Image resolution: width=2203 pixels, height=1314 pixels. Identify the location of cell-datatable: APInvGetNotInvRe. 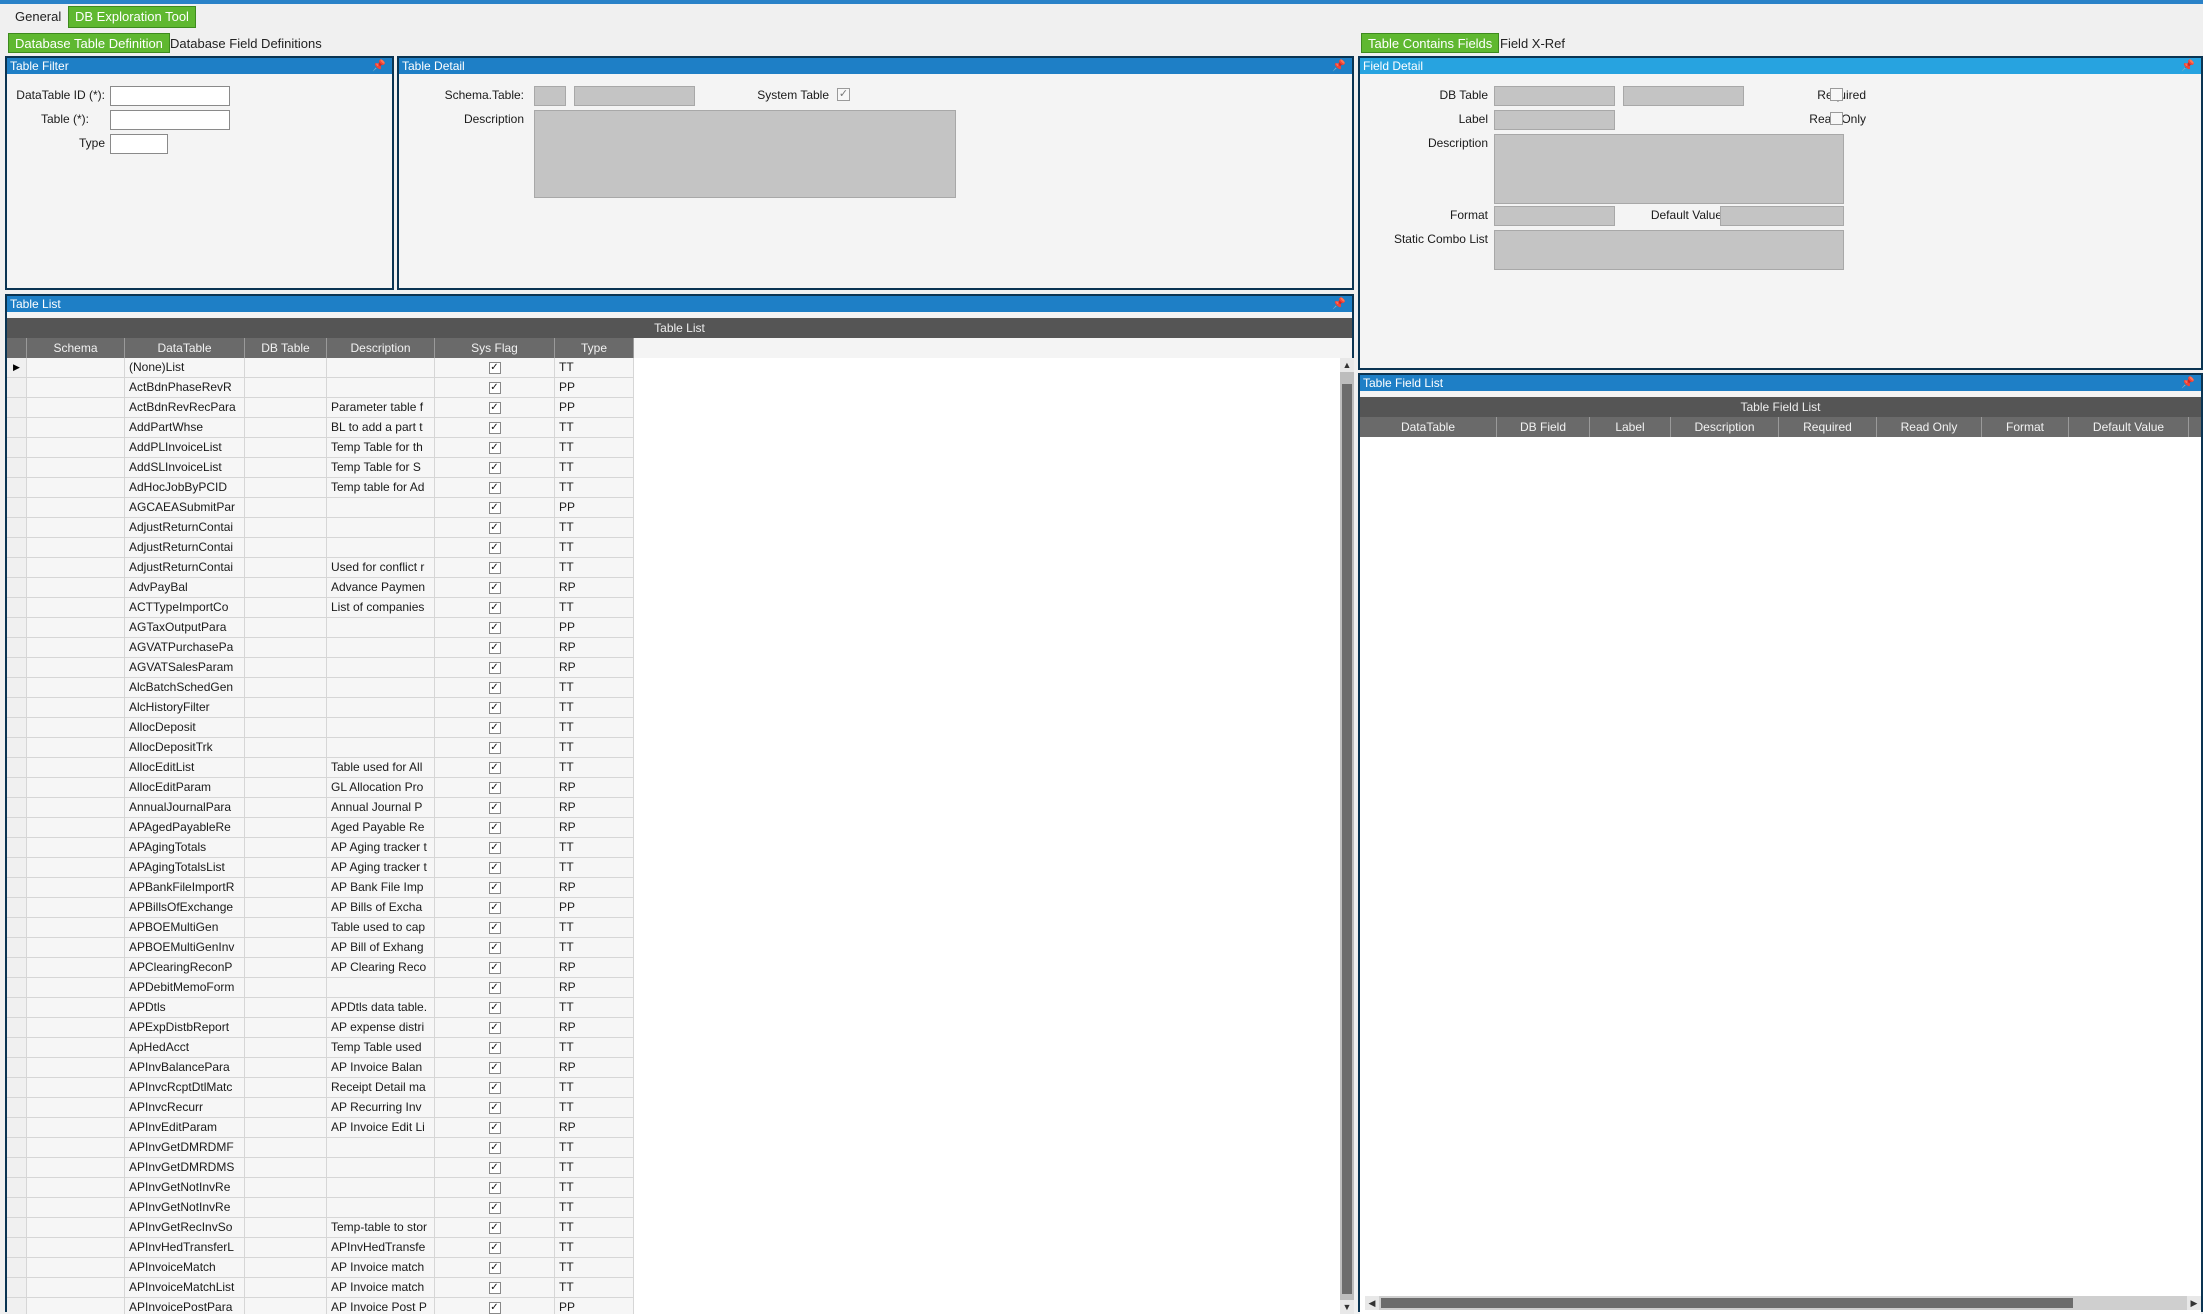
(185, 1188).